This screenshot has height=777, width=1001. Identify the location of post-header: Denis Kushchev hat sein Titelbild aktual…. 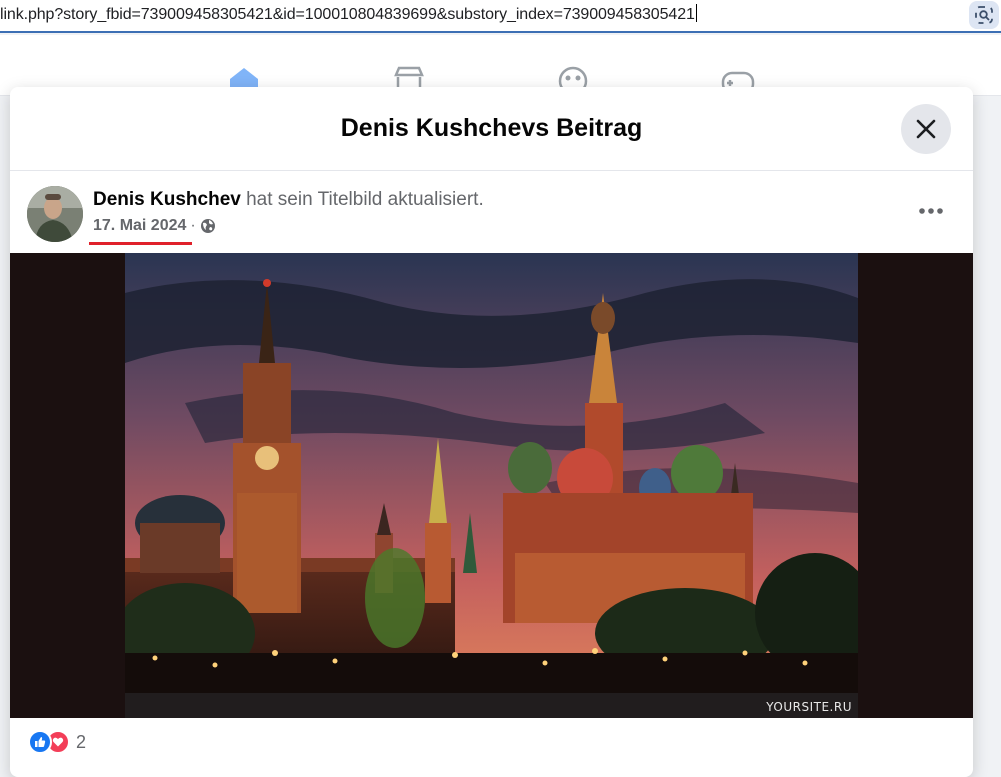
(491, 212).